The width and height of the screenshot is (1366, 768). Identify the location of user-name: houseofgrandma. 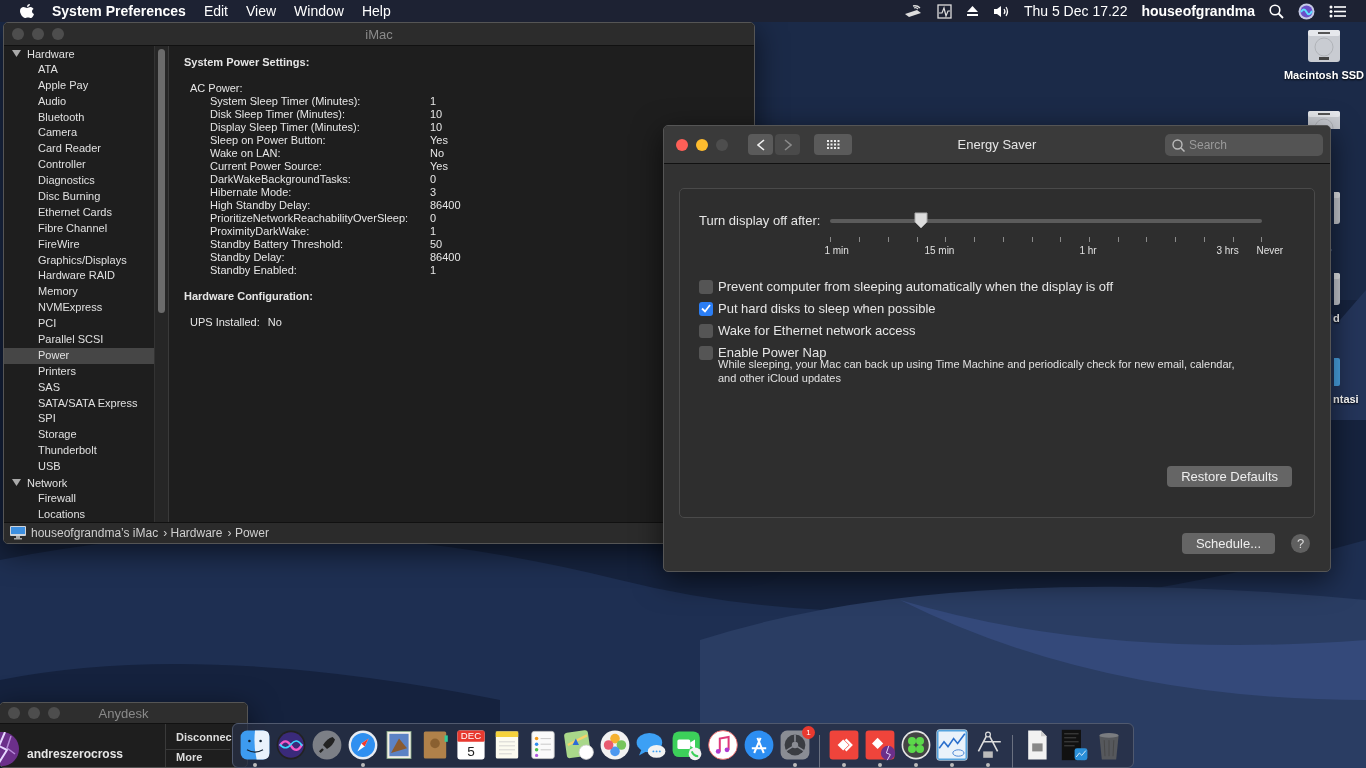
(1198, 11).